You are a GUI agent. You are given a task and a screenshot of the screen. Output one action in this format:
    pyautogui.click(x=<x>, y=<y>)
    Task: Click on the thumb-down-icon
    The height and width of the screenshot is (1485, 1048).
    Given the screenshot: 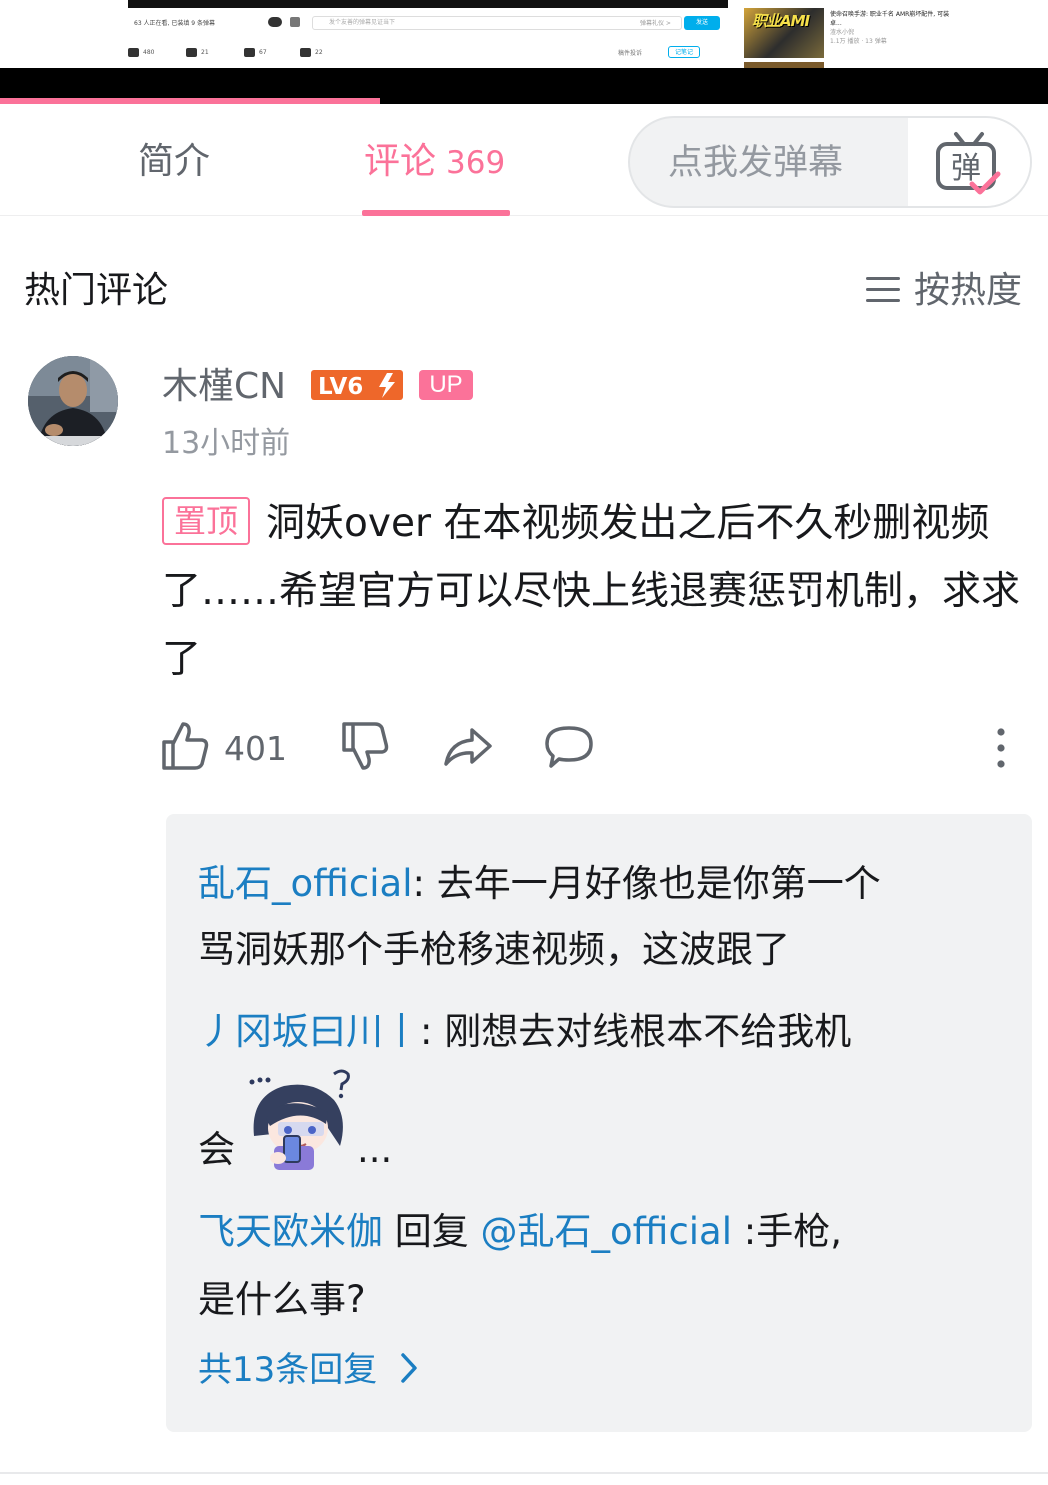 What is the action you would take?
    pyautogui.click(x=365, y=746)
    